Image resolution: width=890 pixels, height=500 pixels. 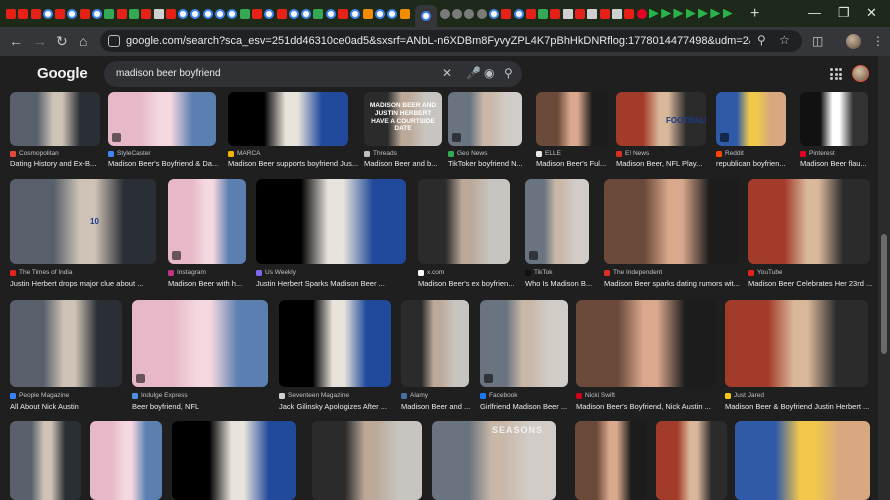 What do you see at coordinates (871, 13) in the screenshot?
I see `close-window-button: ✕` at bounding box center [871, 13].